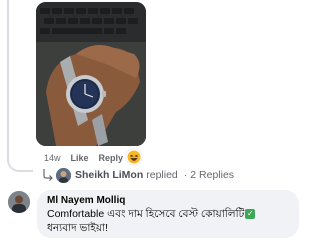 The height and width of the screenshot is (240, 320). I want to click on replied-text: replied, so click(162, 175).